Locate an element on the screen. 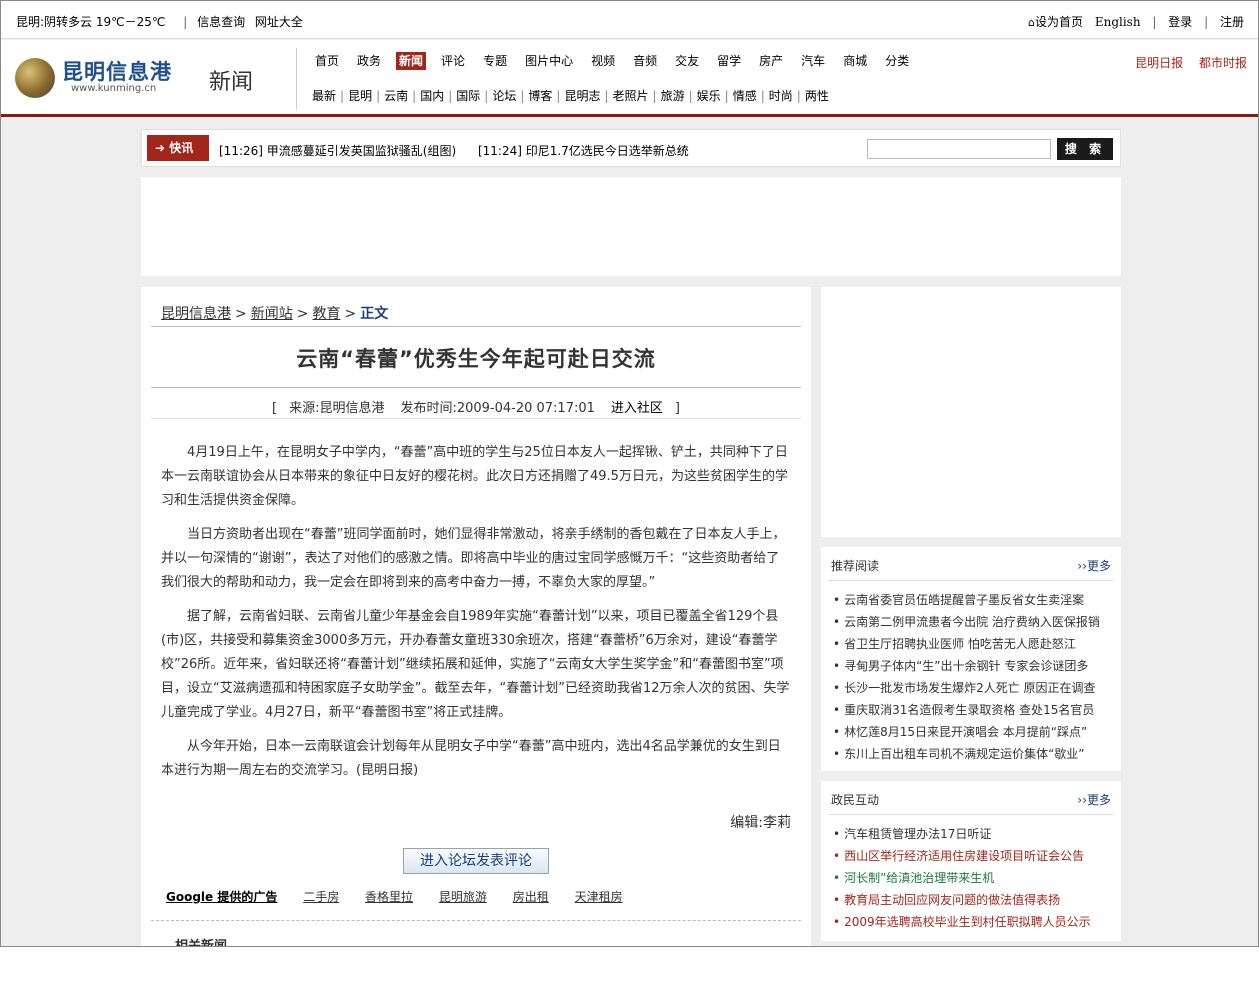 The image size is (1259, 1002). primary-nav: 首页 政务 新闻 评论 专题 图片中心 视频 音频 交友 留学 房产 汽车 商城 分类 is located at coordinates (618, 61).